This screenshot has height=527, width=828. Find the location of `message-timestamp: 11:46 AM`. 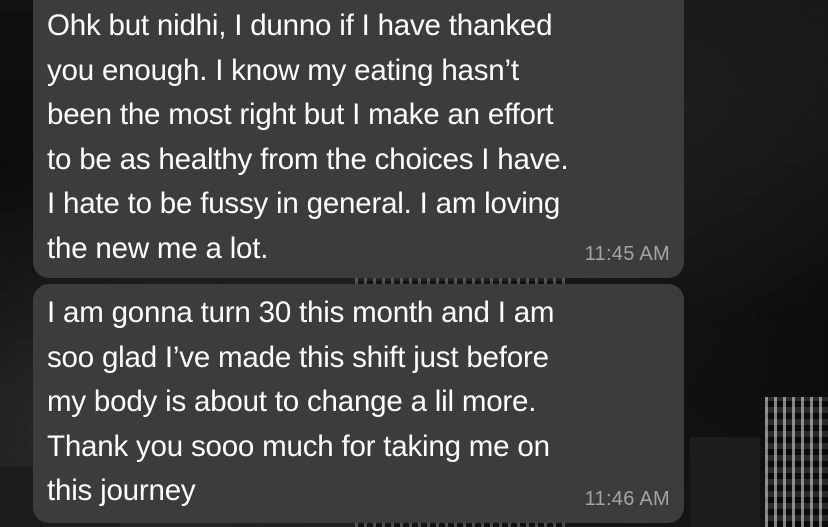

message-timestamp: 11:46 AM is located at coordinates (627, 499).